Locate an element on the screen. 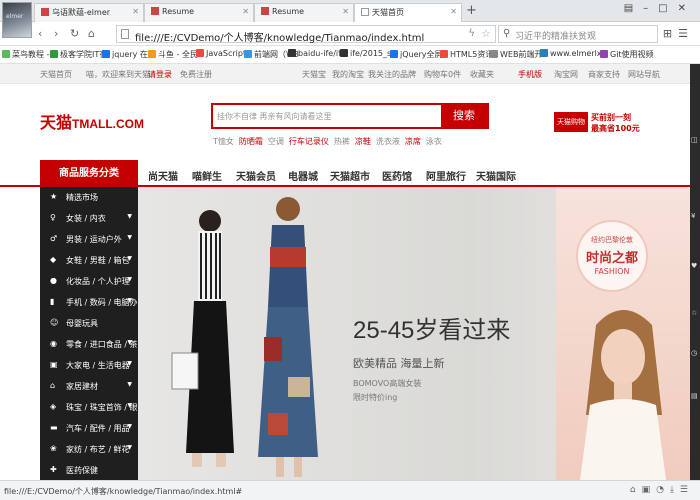 This screenshot has width=700, height=500. status-icons: ⌂▣◔⤓☰ is located at coordinates (662, 490).